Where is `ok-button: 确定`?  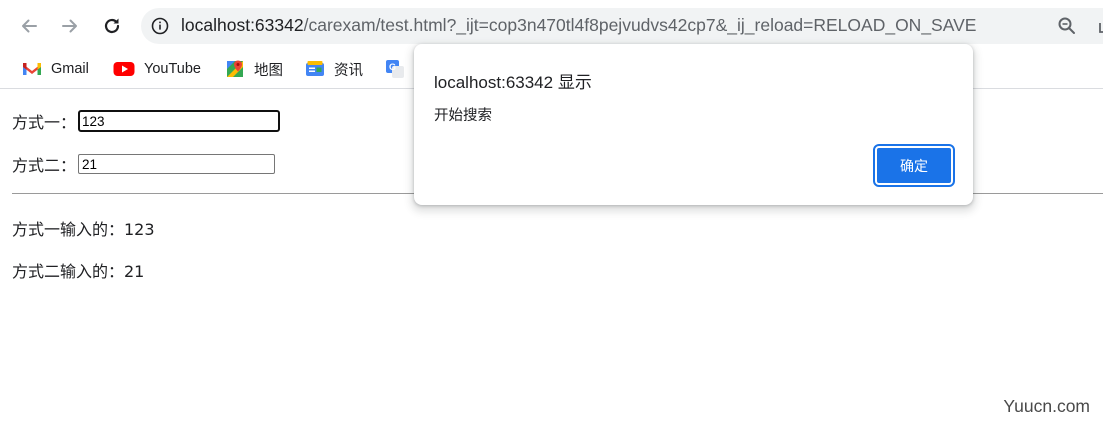
ok-button: 确定 is located at coordinates (914, 165).